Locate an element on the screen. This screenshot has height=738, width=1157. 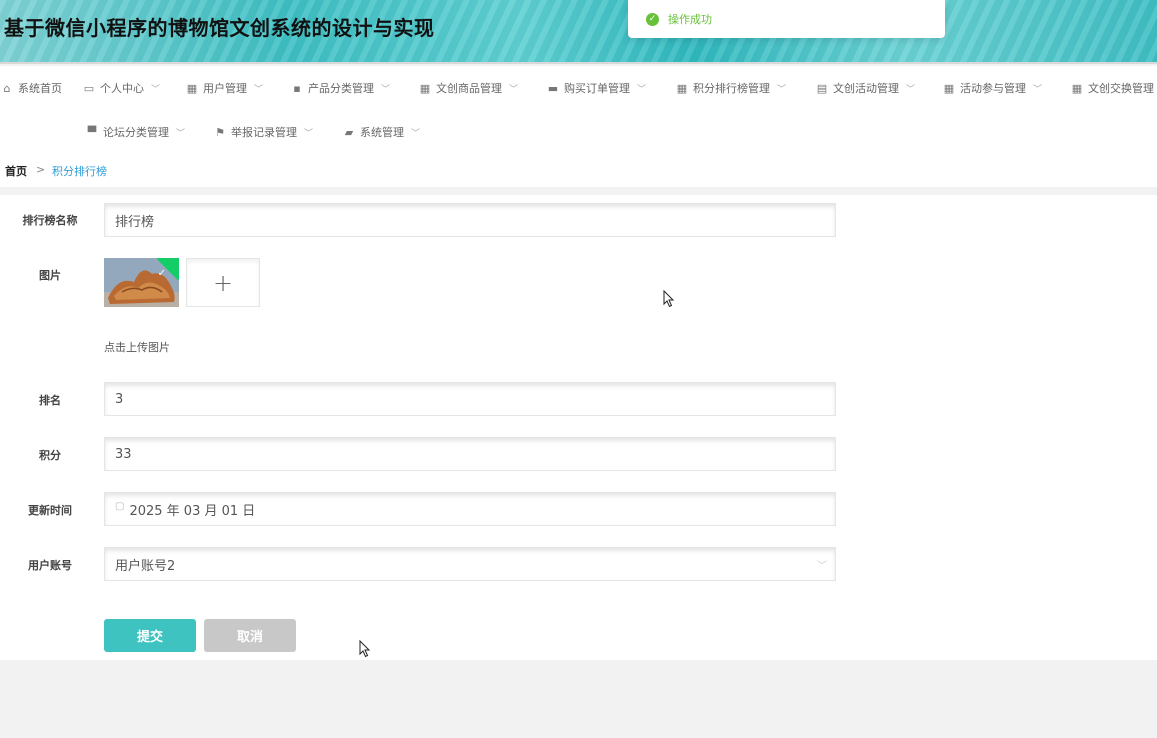
app-title: 基于微信小程序的博物馆文创系统的设计与实现 is located at coordinates (219, 28).